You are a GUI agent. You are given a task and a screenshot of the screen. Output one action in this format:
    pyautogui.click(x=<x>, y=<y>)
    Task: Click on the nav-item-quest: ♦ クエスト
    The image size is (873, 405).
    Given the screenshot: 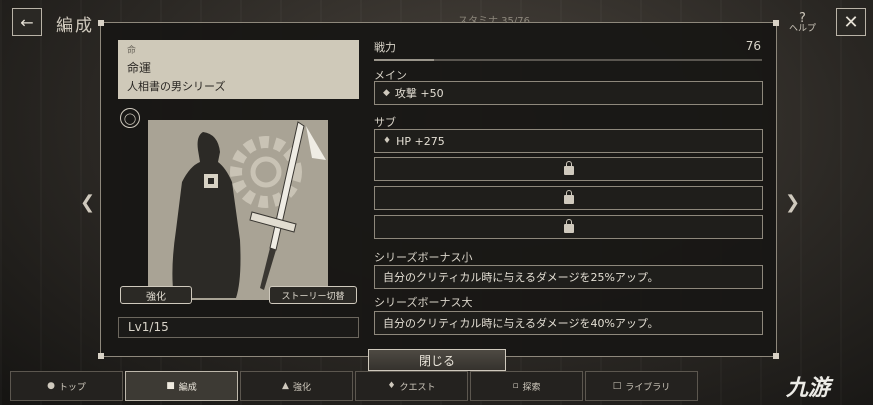 What is the action you would take?
    pyautogui.click(x=411, y=386)
    